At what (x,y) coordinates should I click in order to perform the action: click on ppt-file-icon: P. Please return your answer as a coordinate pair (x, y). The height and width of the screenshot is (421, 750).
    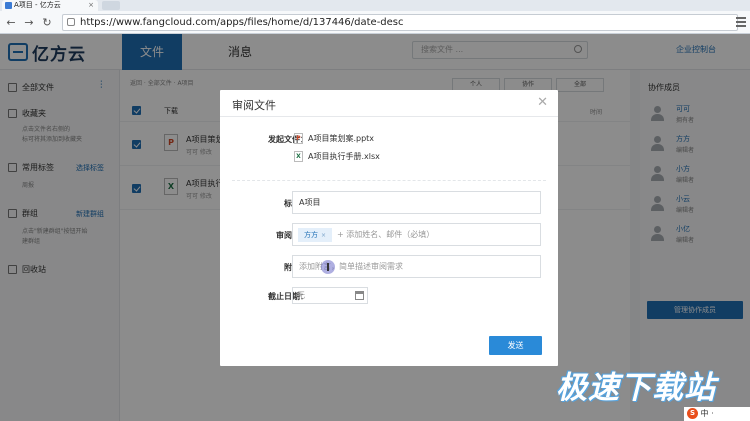
    Looking at the image, I should click on (298, 138).